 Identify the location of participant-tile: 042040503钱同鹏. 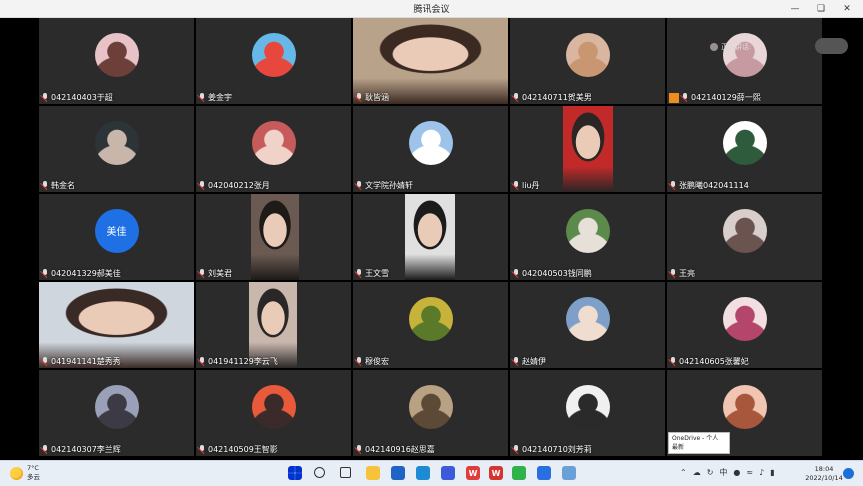
(587, 237).